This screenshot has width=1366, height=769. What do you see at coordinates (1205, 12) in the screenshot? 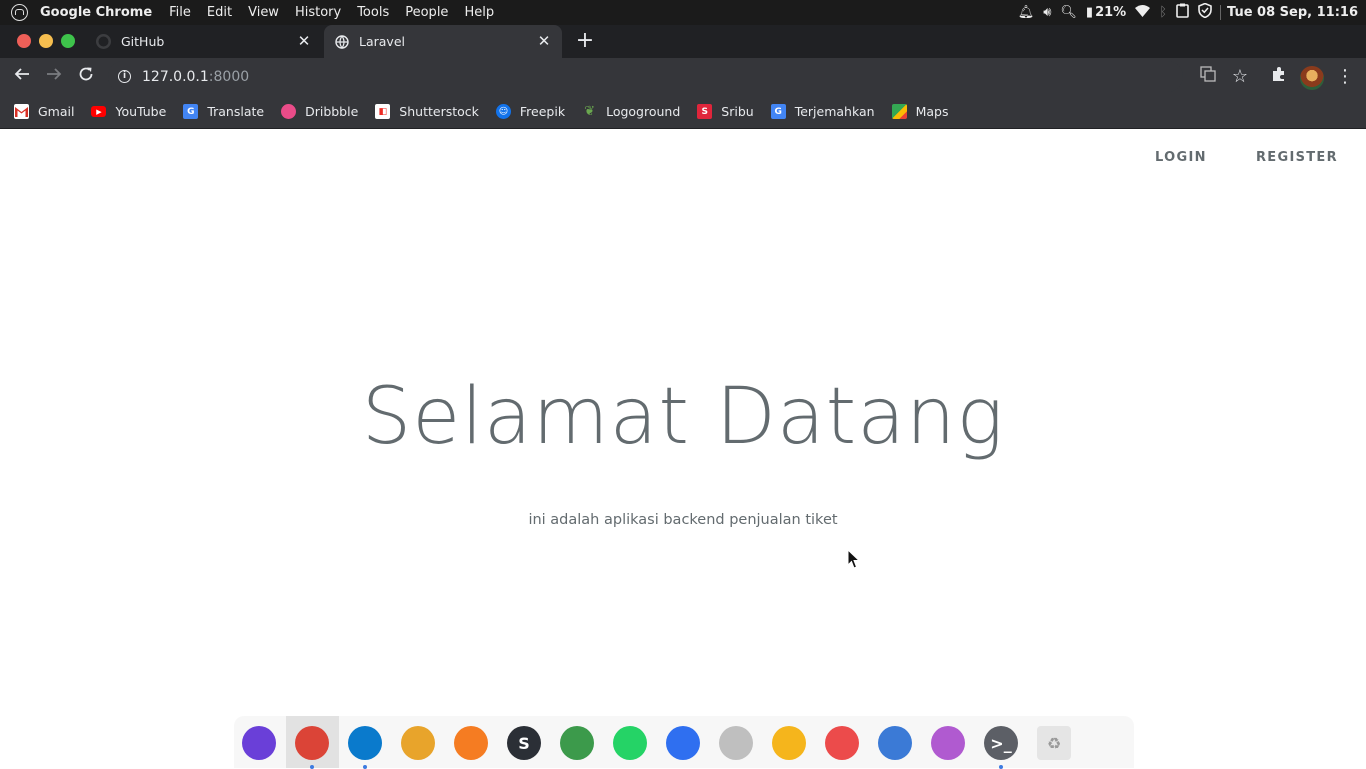
I see `shield-icon` at bounding box center [1205, 12].